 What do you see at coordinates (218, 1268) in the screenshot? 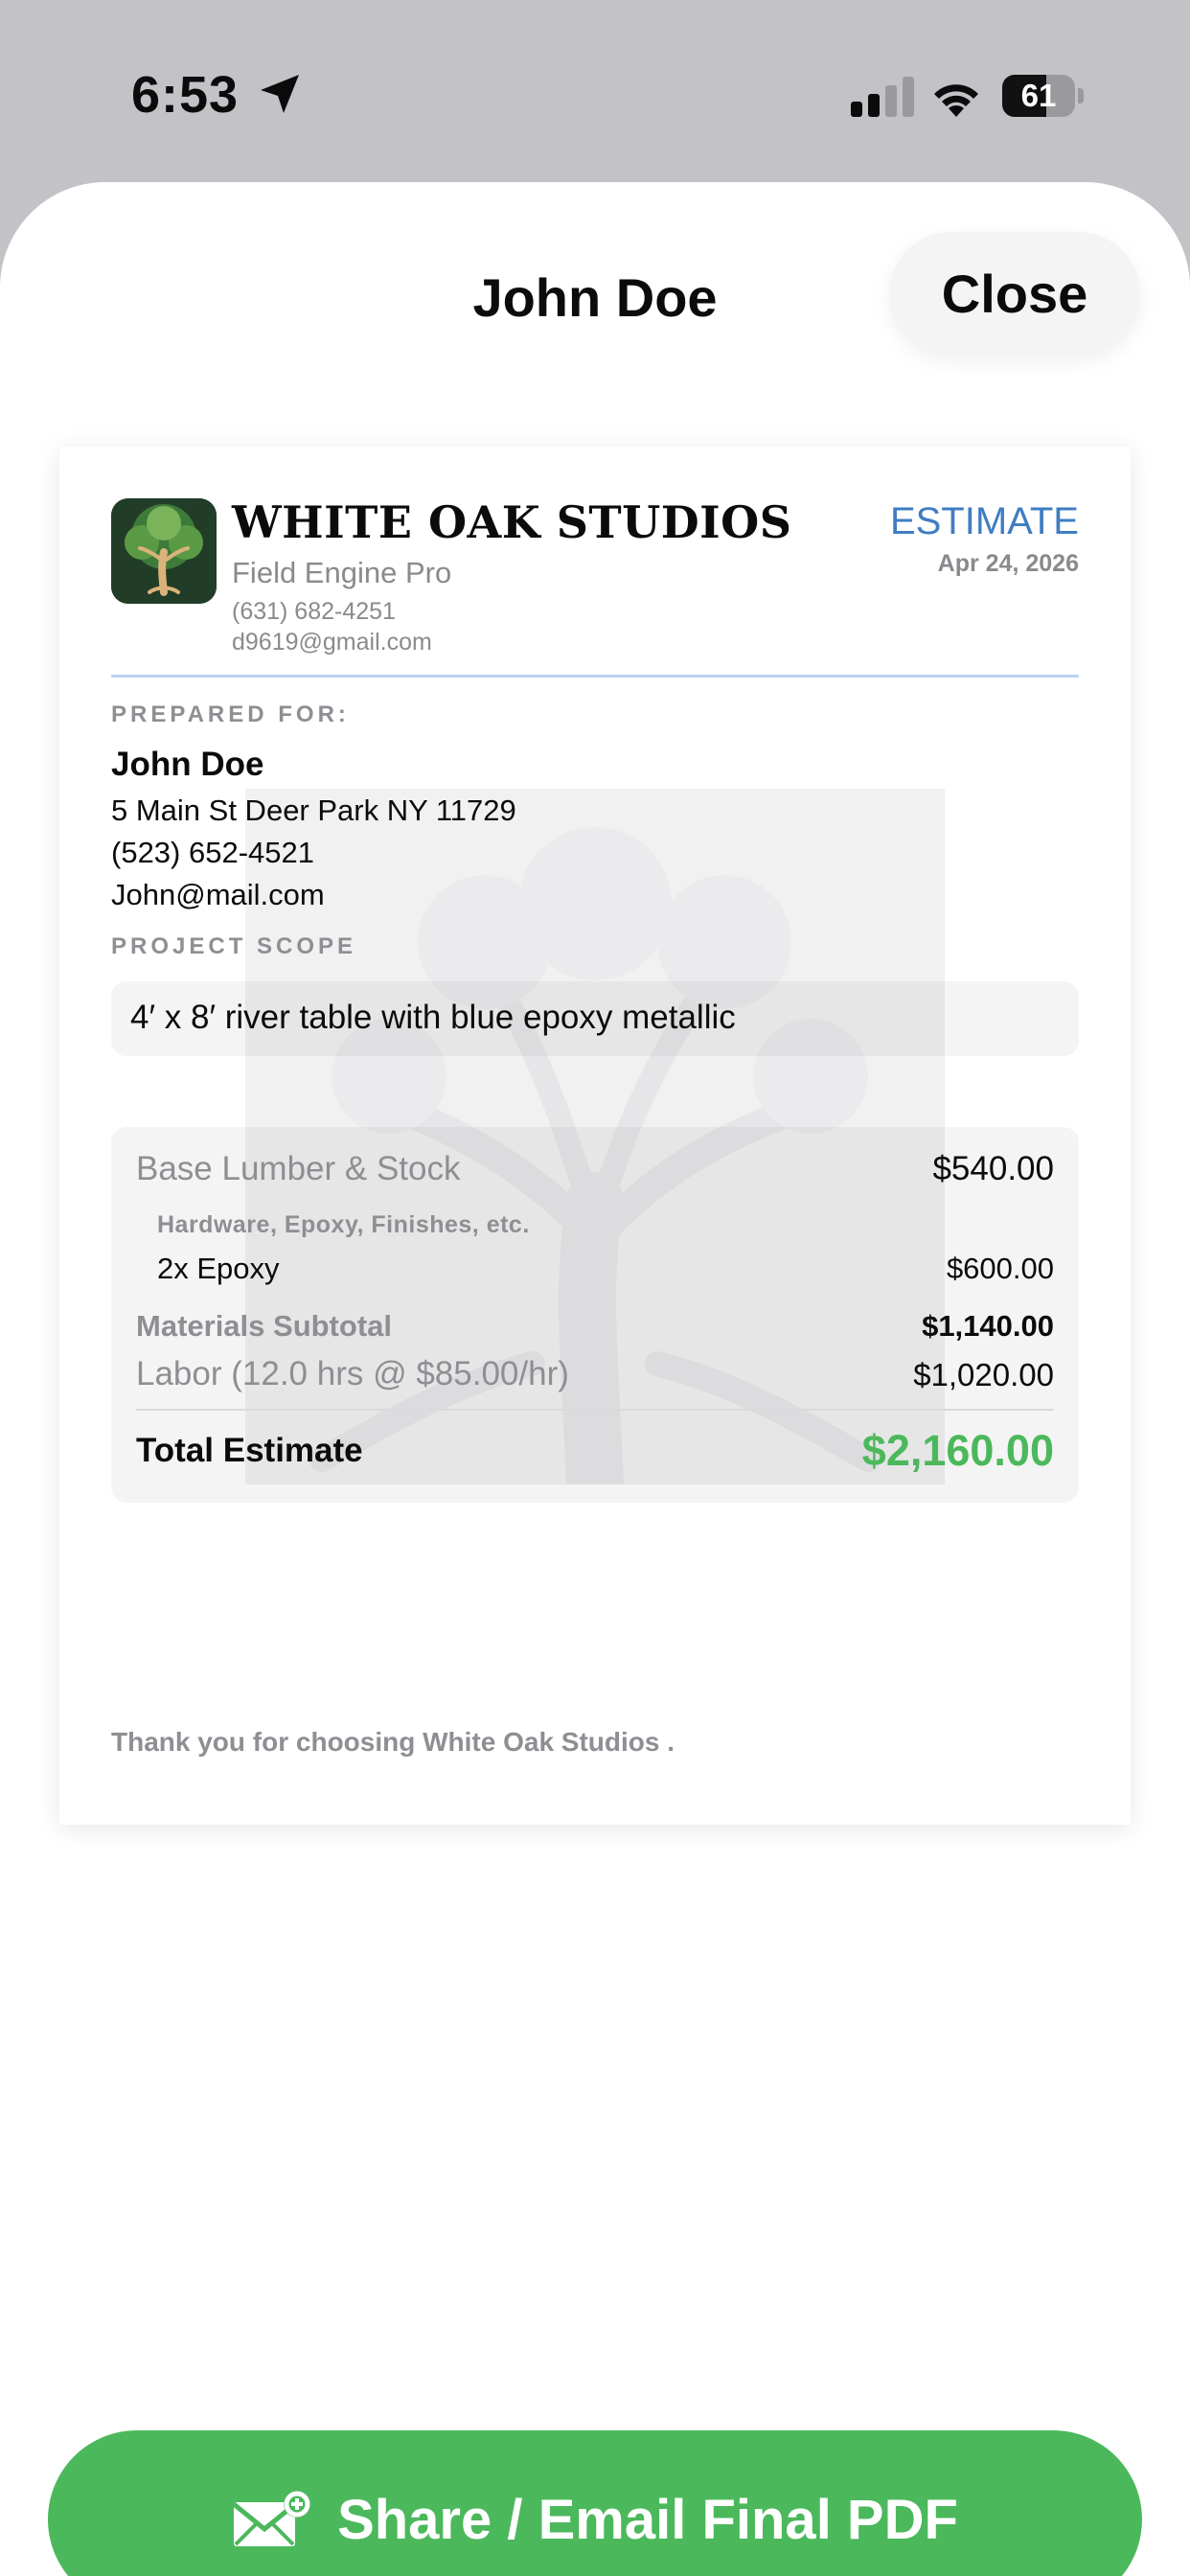
I see `line-item-label: 2x Epoxy` at bounding box center [218, 1268].